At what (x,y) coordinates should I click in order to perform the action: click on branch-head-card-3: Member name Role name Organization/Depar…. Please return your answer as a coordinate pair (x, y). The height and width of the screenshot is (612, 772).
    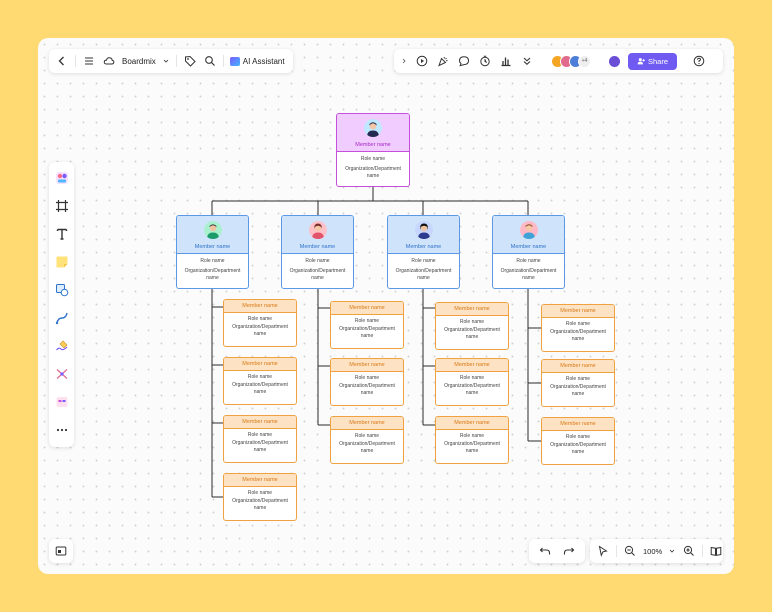
    Looking at the image, I should click on (423, 252).